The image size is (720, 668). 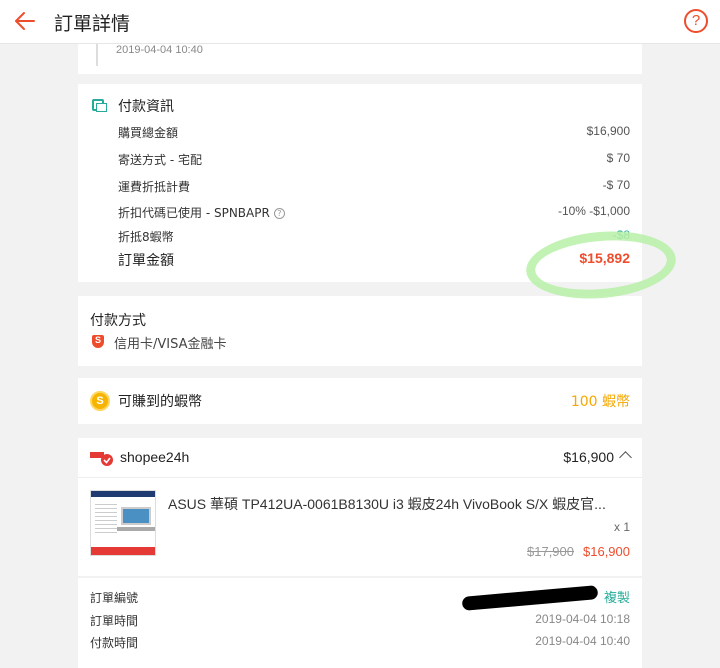 What do you see at coordinates (25, 21) in the screenshot?
I see `back-arrow-icon` at bounding box center [25, 21].